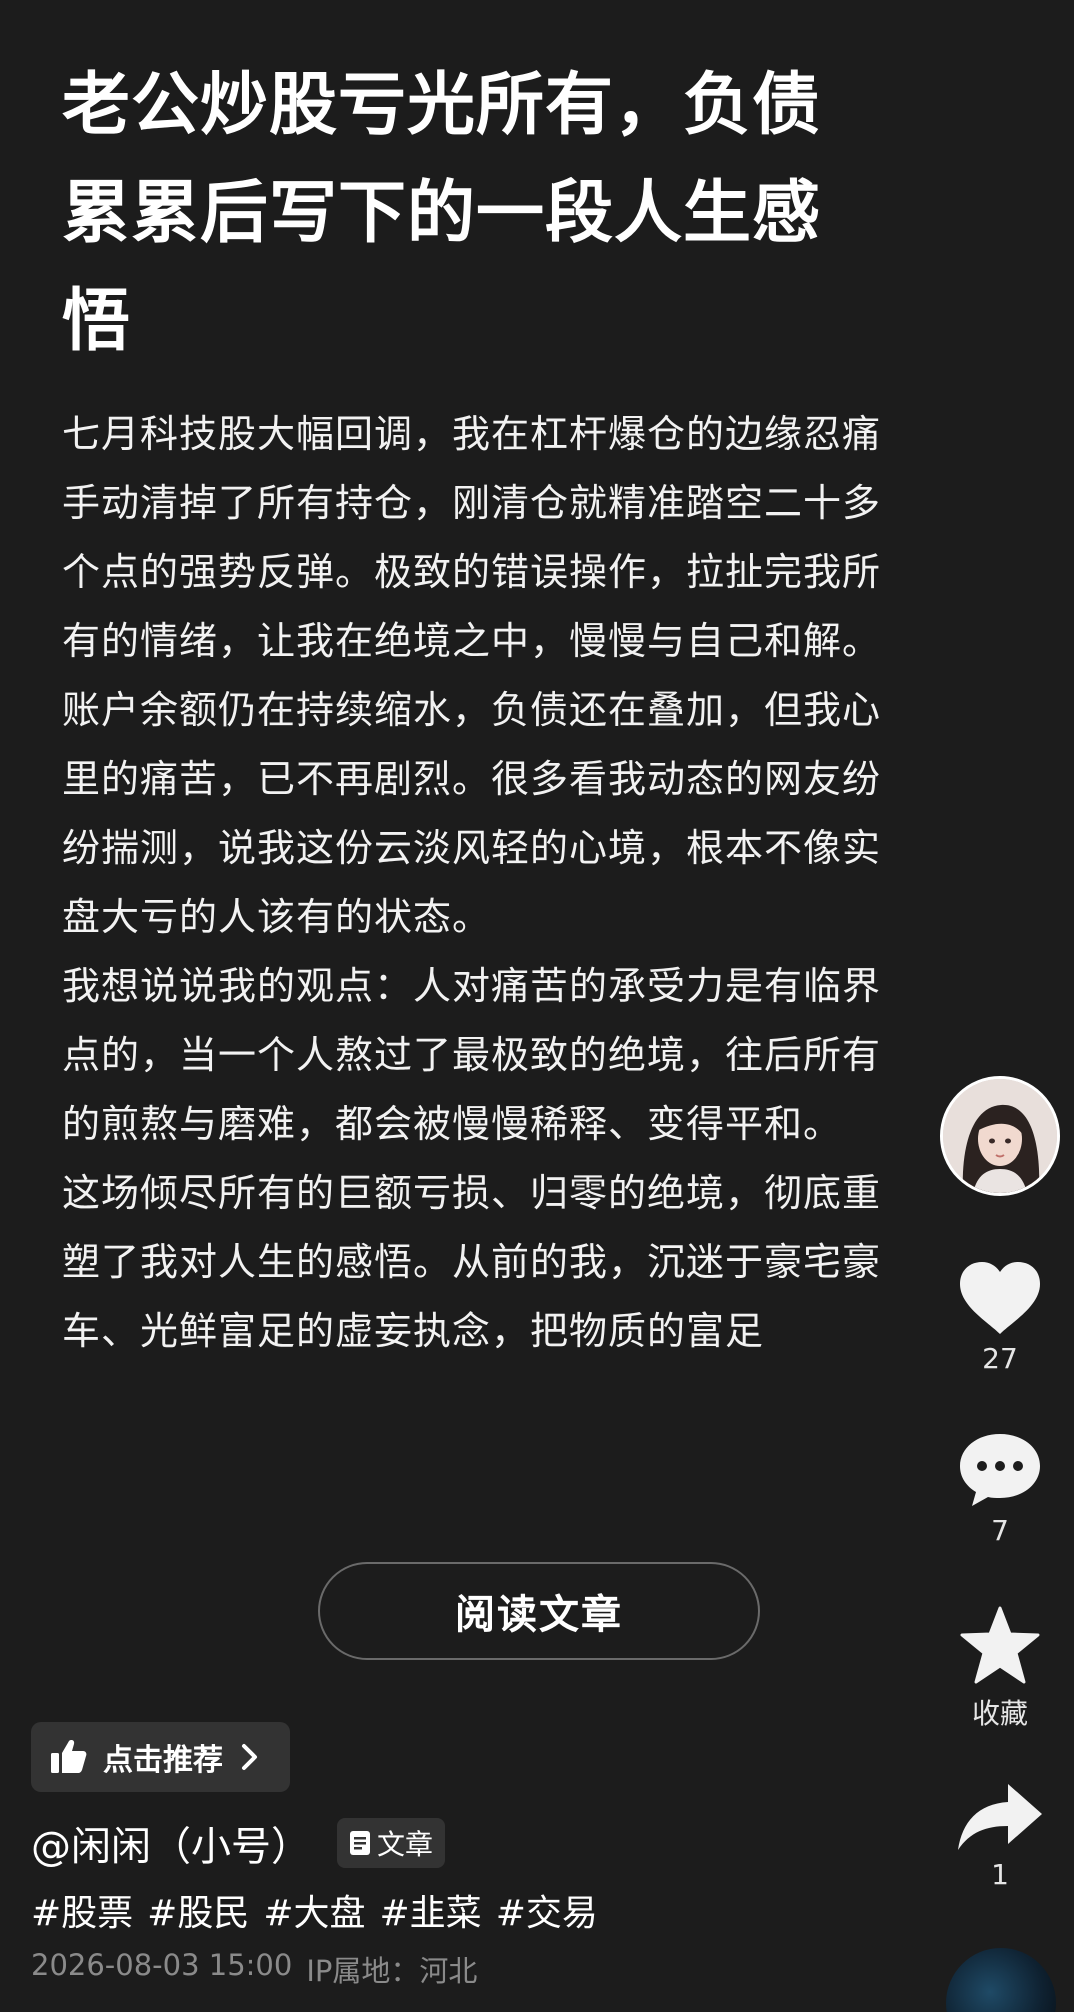  I want to click on post-meta: 2026-08-03 15:00 IP属地：河北, so click(261, 1969).